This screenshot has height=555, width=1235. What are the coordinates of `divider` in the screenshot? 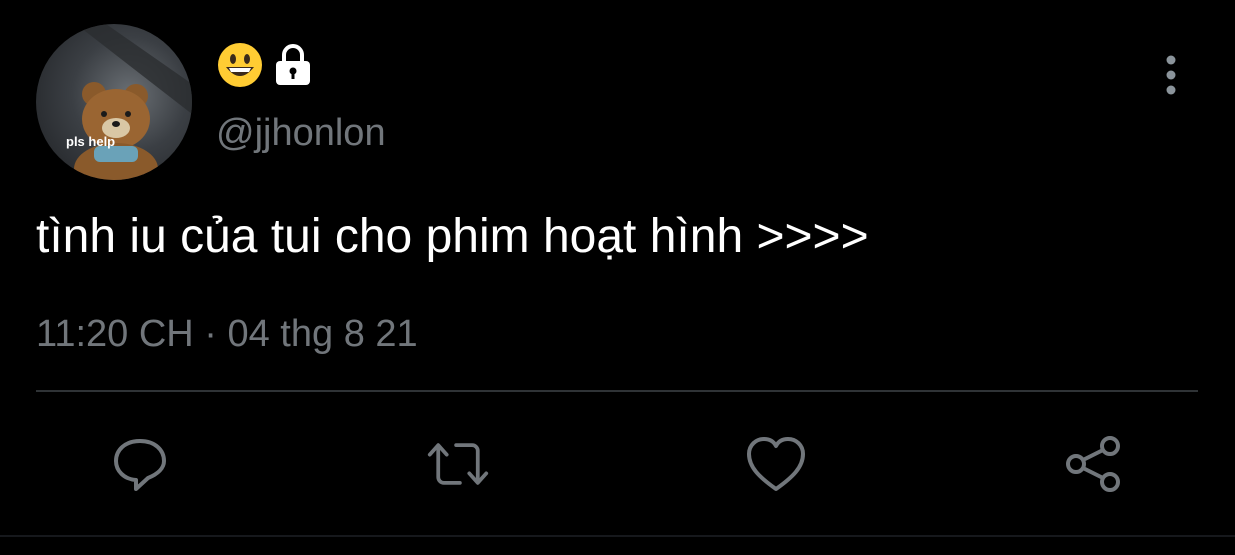 It's located at (617, 391).